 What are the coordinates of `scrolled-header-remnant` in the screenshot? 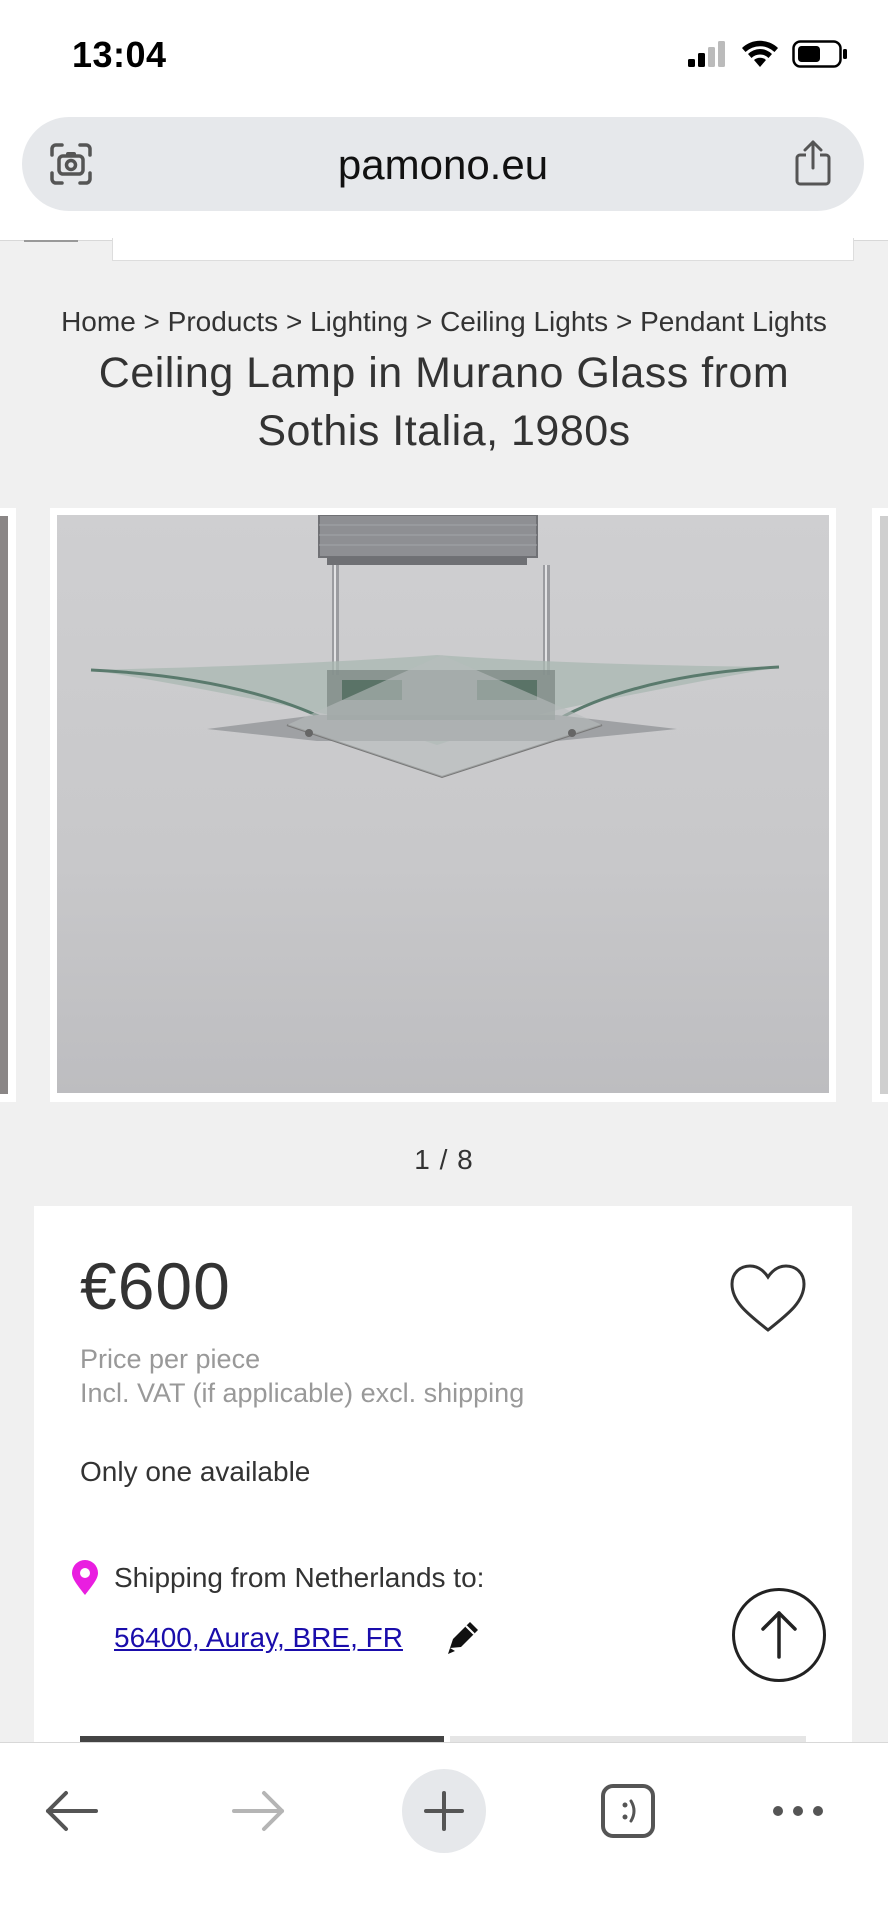 It's located at (444, 251).